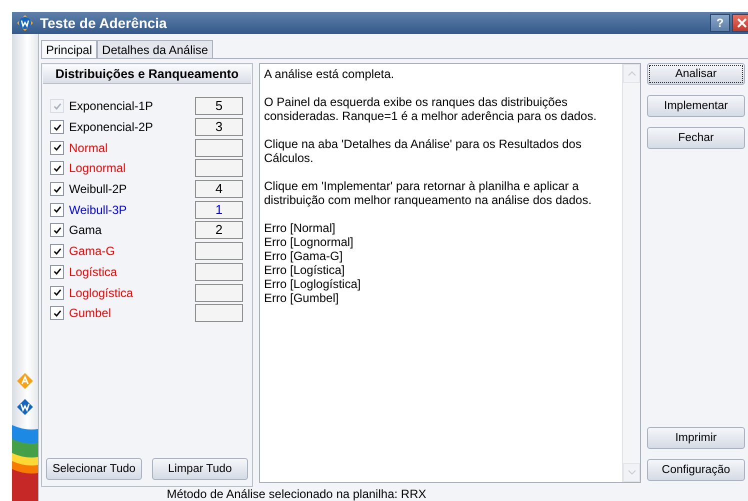  Describe the element at coordinates (98, 168) in the screenshot. I see `distribution-label: Lognormal` at that location.